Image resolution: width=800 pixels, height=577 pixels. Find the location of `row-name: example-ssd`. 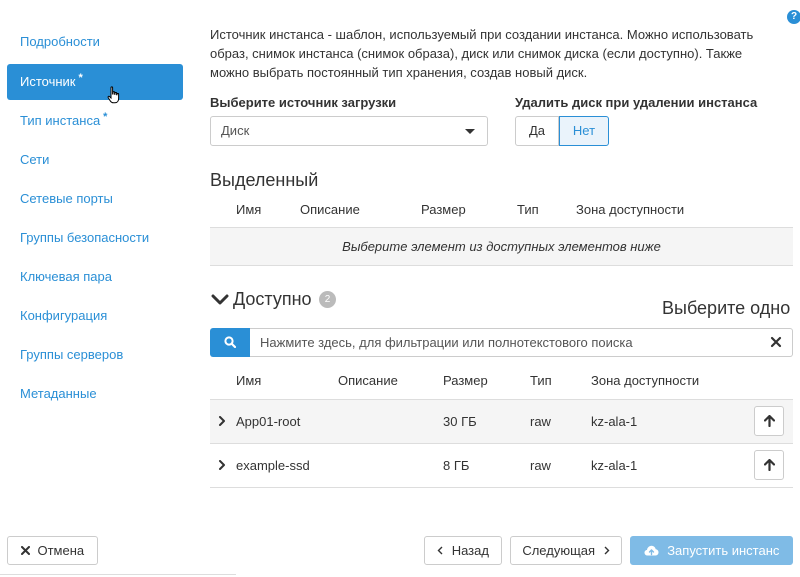

row-name: example-ssd is located at coordinates (273, 465).